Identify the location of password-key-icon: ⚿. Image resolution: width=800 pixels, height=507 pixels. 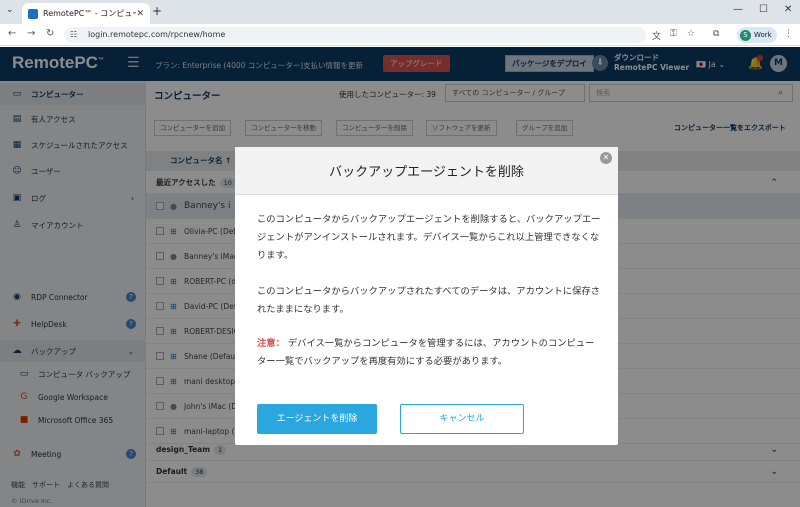
(673, 34).